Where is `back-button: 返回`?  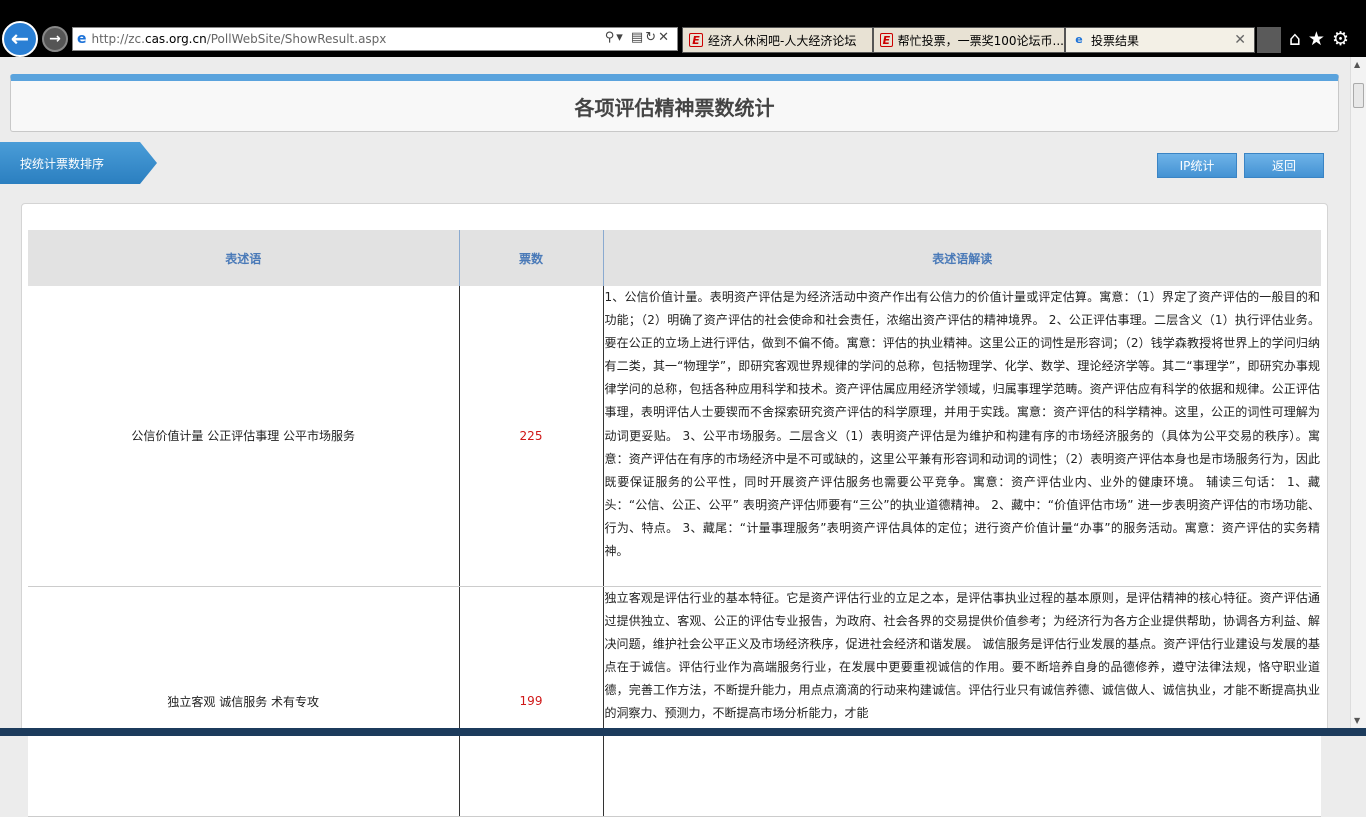 back-button: 返回 is located at coordinates (1284, 165).